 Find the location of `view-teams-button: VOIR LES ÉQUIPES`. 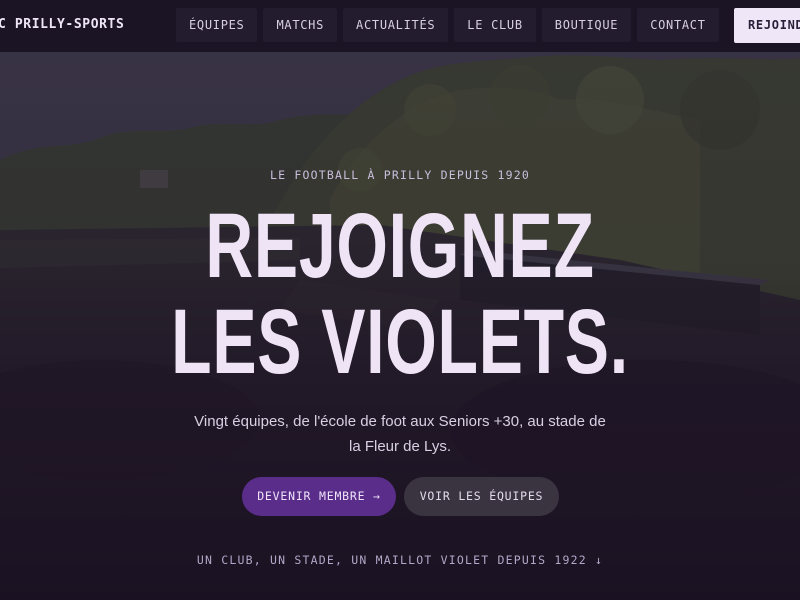

view-teams-button: VOIR LES ÉQUIPES is located at coordinates (481, 496).